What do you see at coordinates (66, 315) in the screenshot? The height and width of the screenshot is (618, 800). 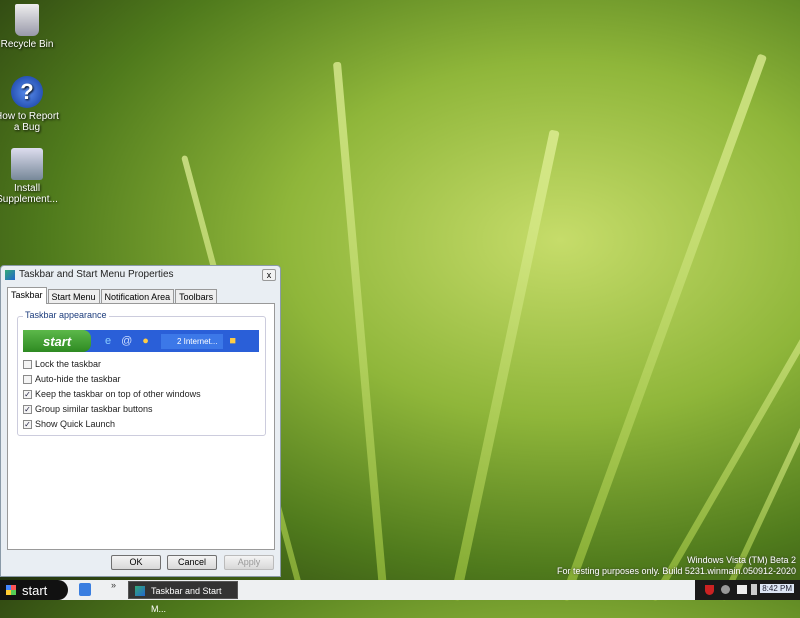 I see `group-label: Taskbar appearance` at bounding box center [66, 315].